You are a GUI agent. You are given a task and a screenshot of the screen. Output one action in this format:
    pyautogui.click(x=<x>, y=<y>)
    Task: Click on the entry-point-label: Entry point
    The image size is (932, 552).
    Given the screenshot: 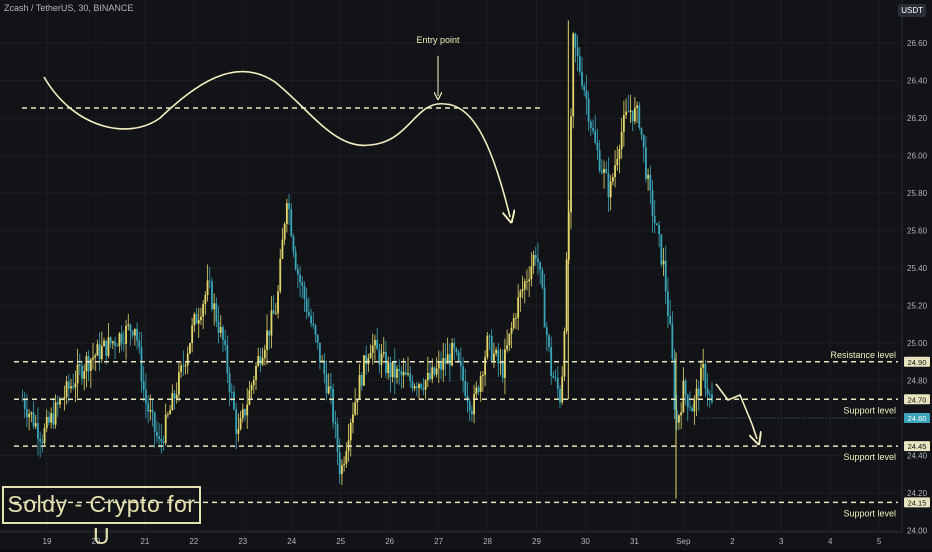 What is the action you would take?
    pyautogui.click(x=438, y=40)
    